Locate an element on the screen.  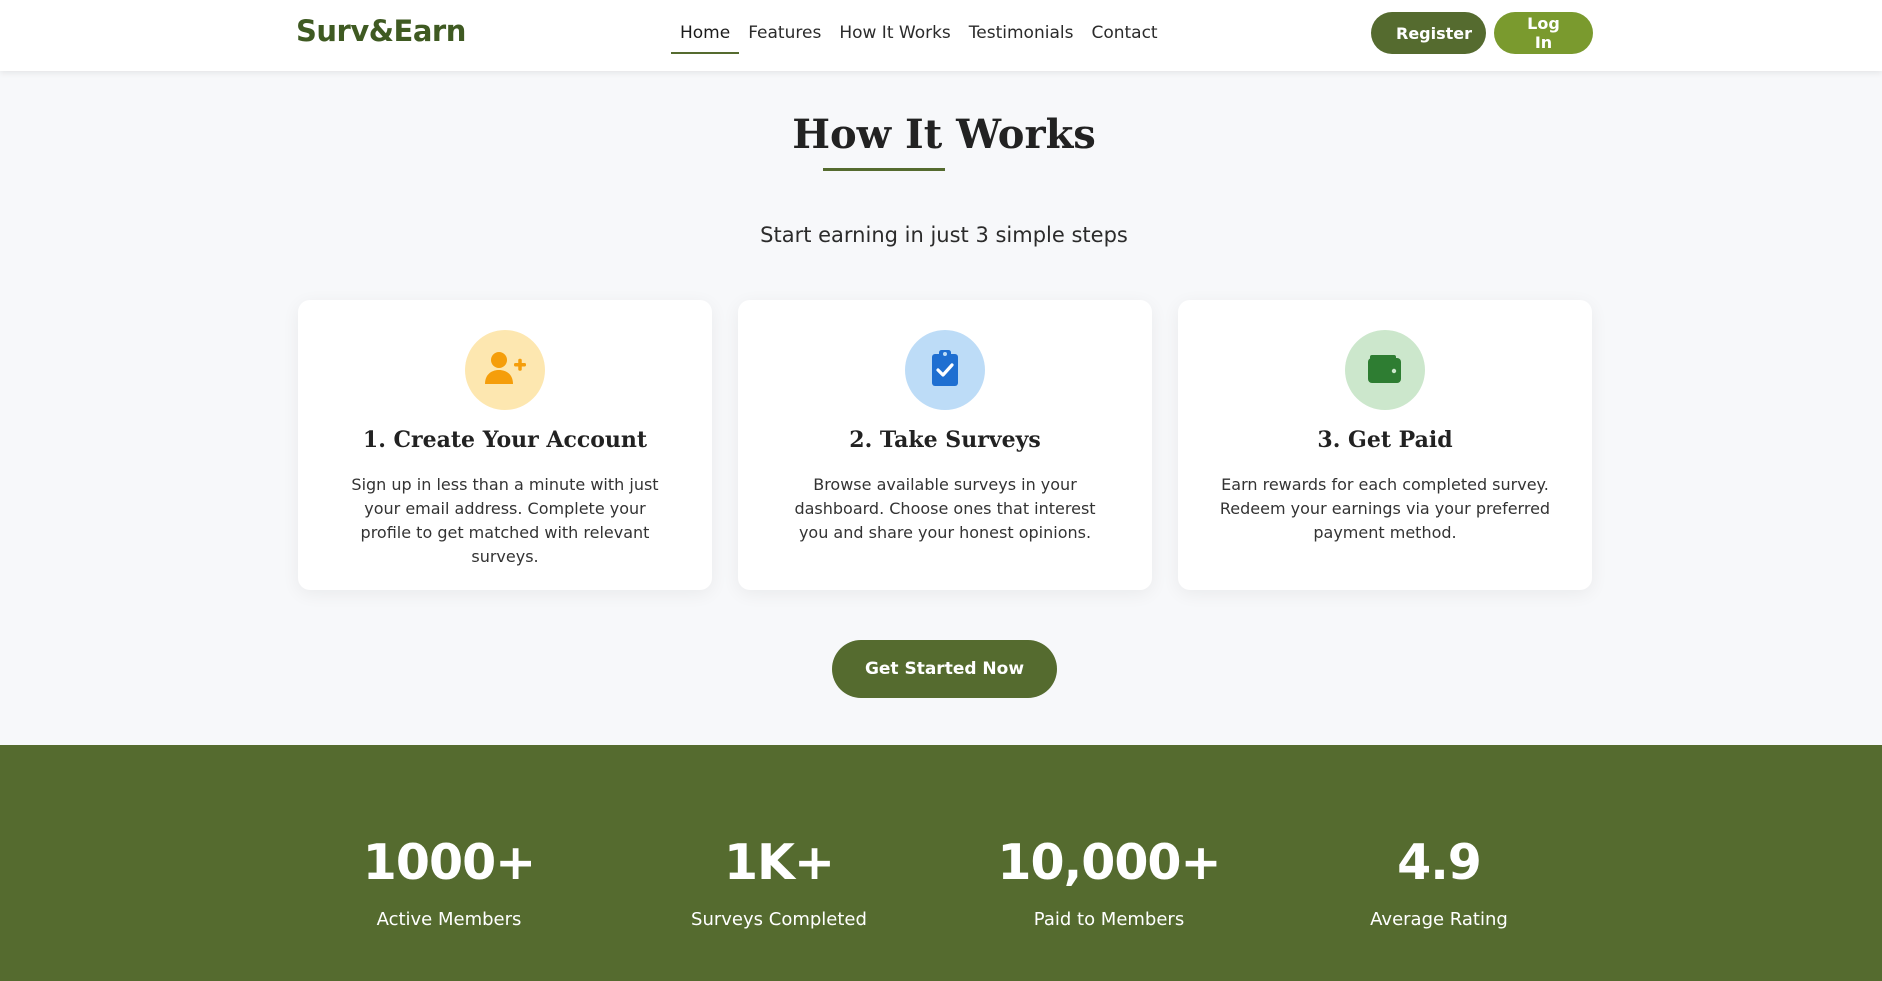
stat-label: Surveys Completed is located at coordinates (779, 919).